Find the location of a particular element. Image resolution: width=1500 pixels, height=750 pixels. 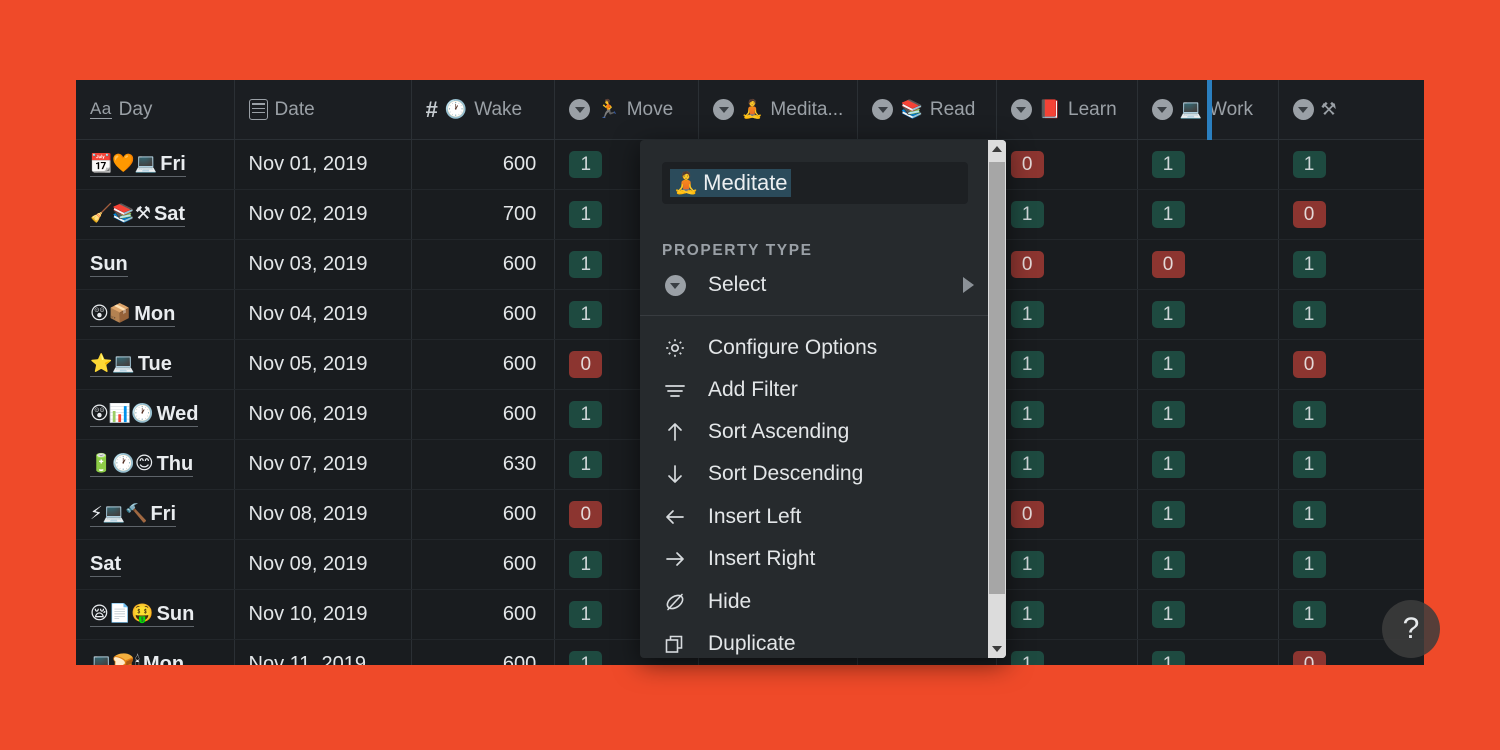

cell-date: Nov 03, 2019 is located at coordinates (323, 264).